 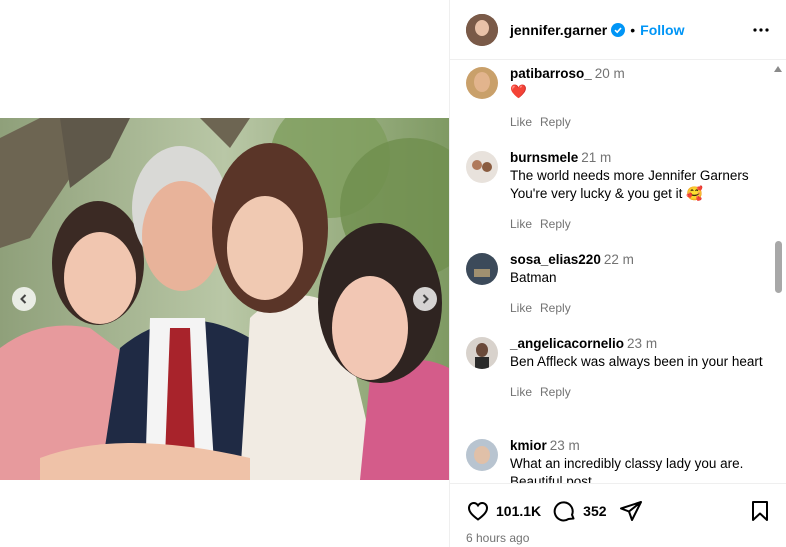 I want to click on next-photo-button, so click(x=425, y=299).